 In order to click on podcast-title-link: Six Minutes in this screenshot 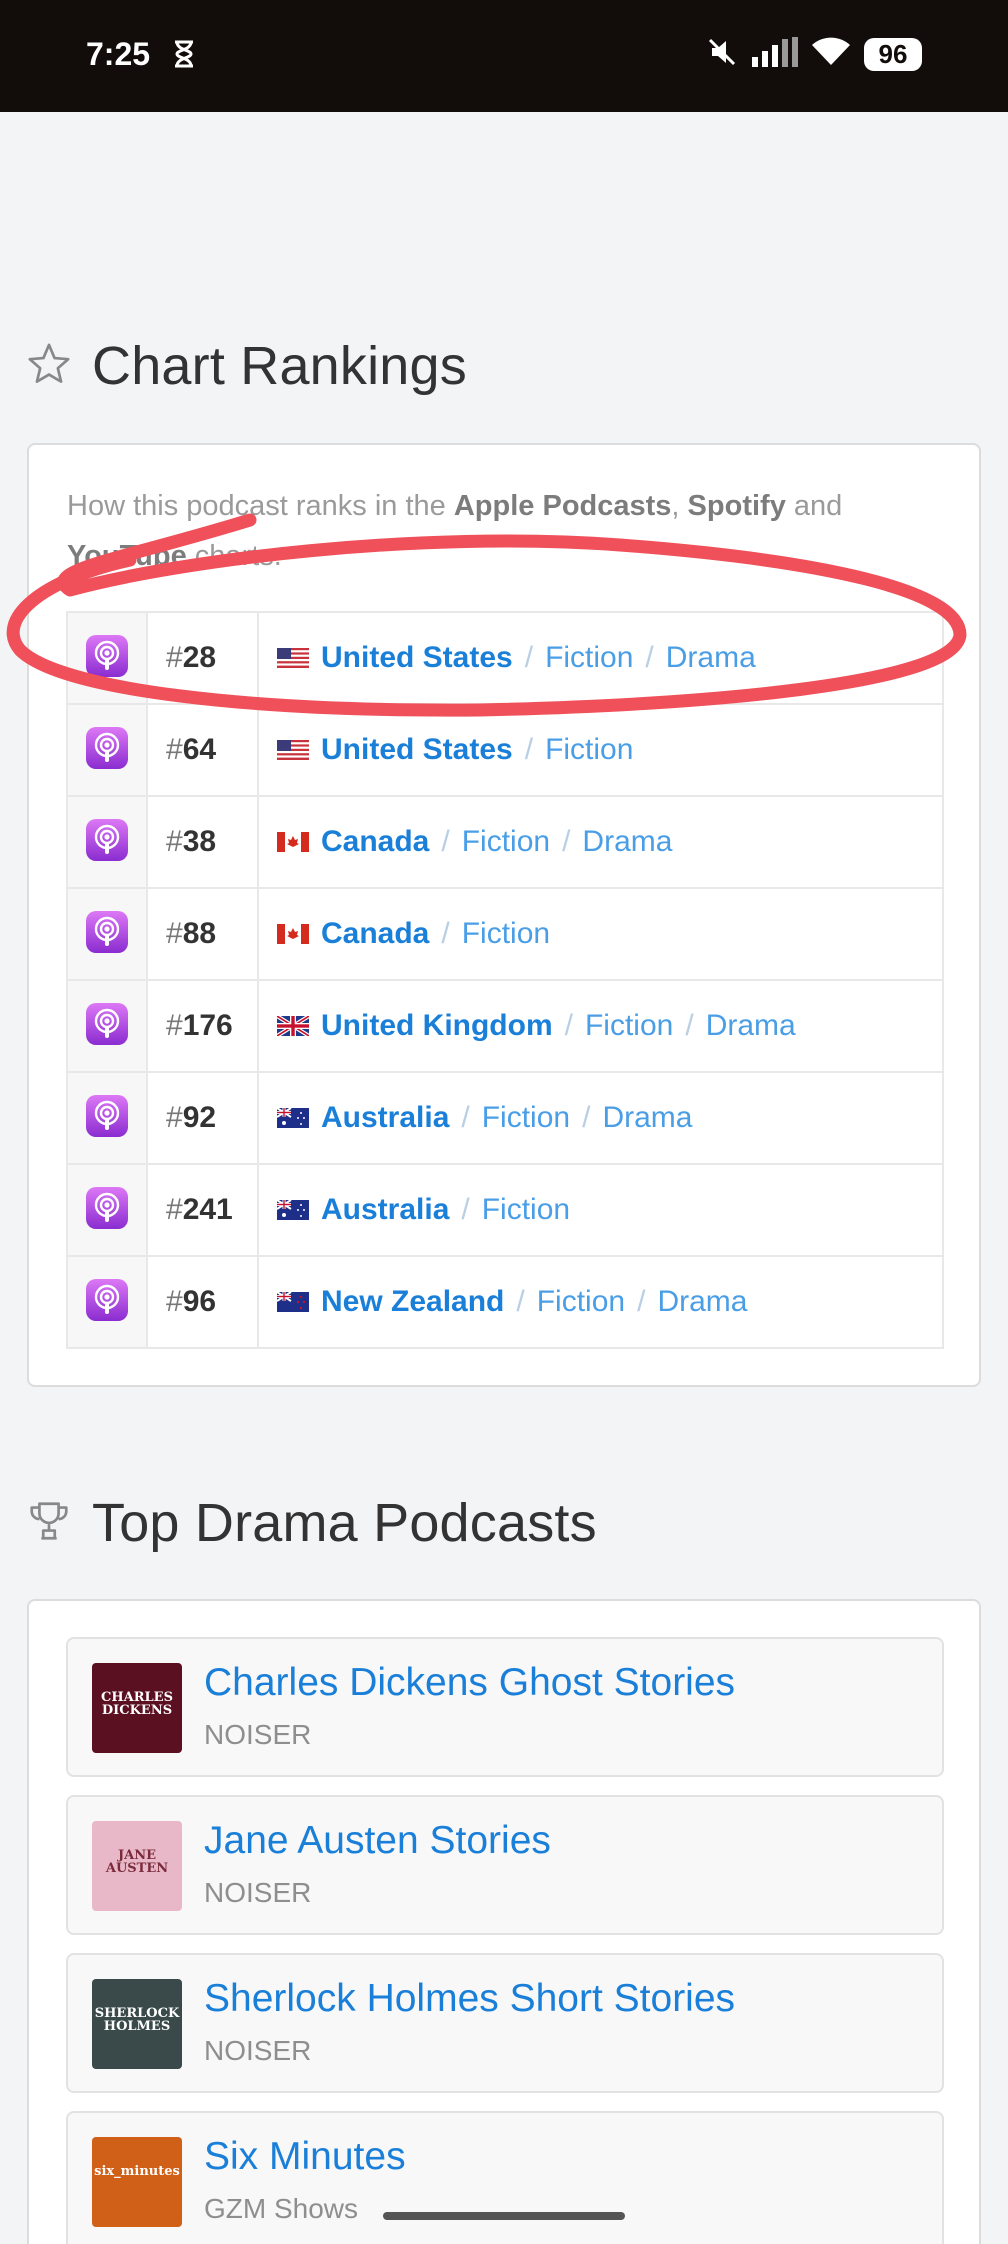, I will do `click(305, 2157)`.